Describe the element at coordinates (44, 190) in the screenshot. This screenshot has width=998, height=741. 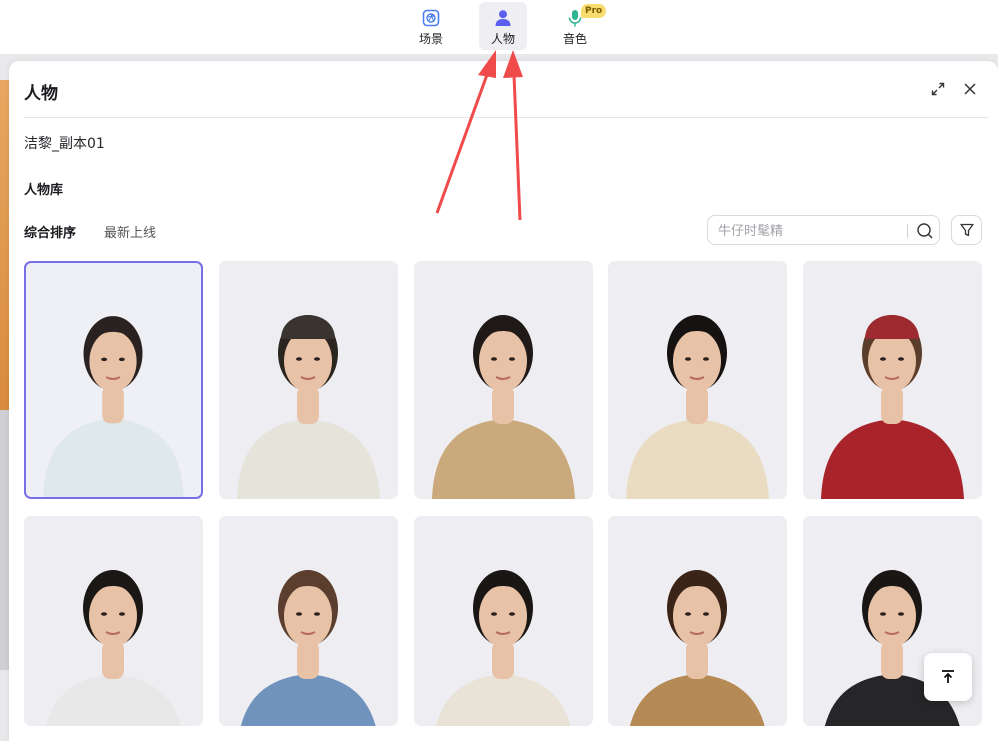
I see `library-title: 人物库` at that location.